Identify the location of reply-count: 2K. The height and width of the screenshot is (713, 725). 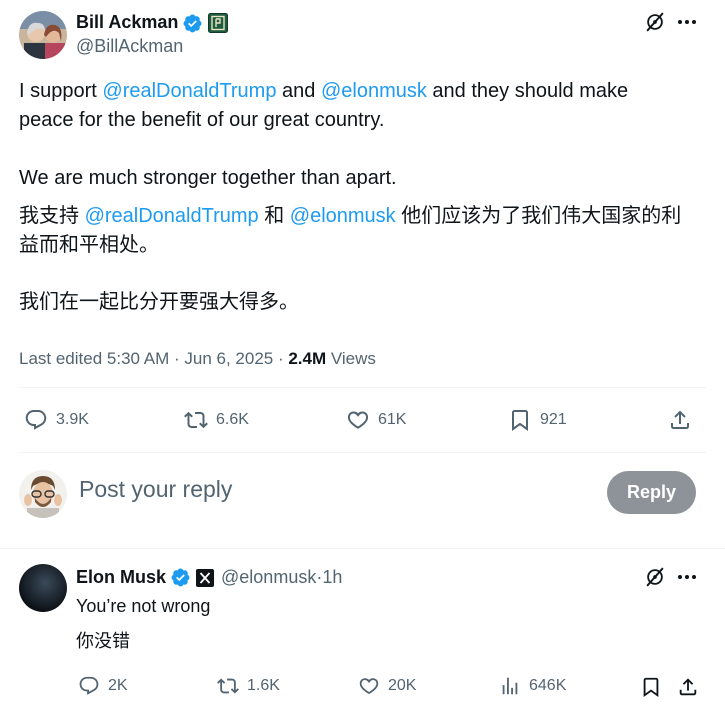
(118, 685).